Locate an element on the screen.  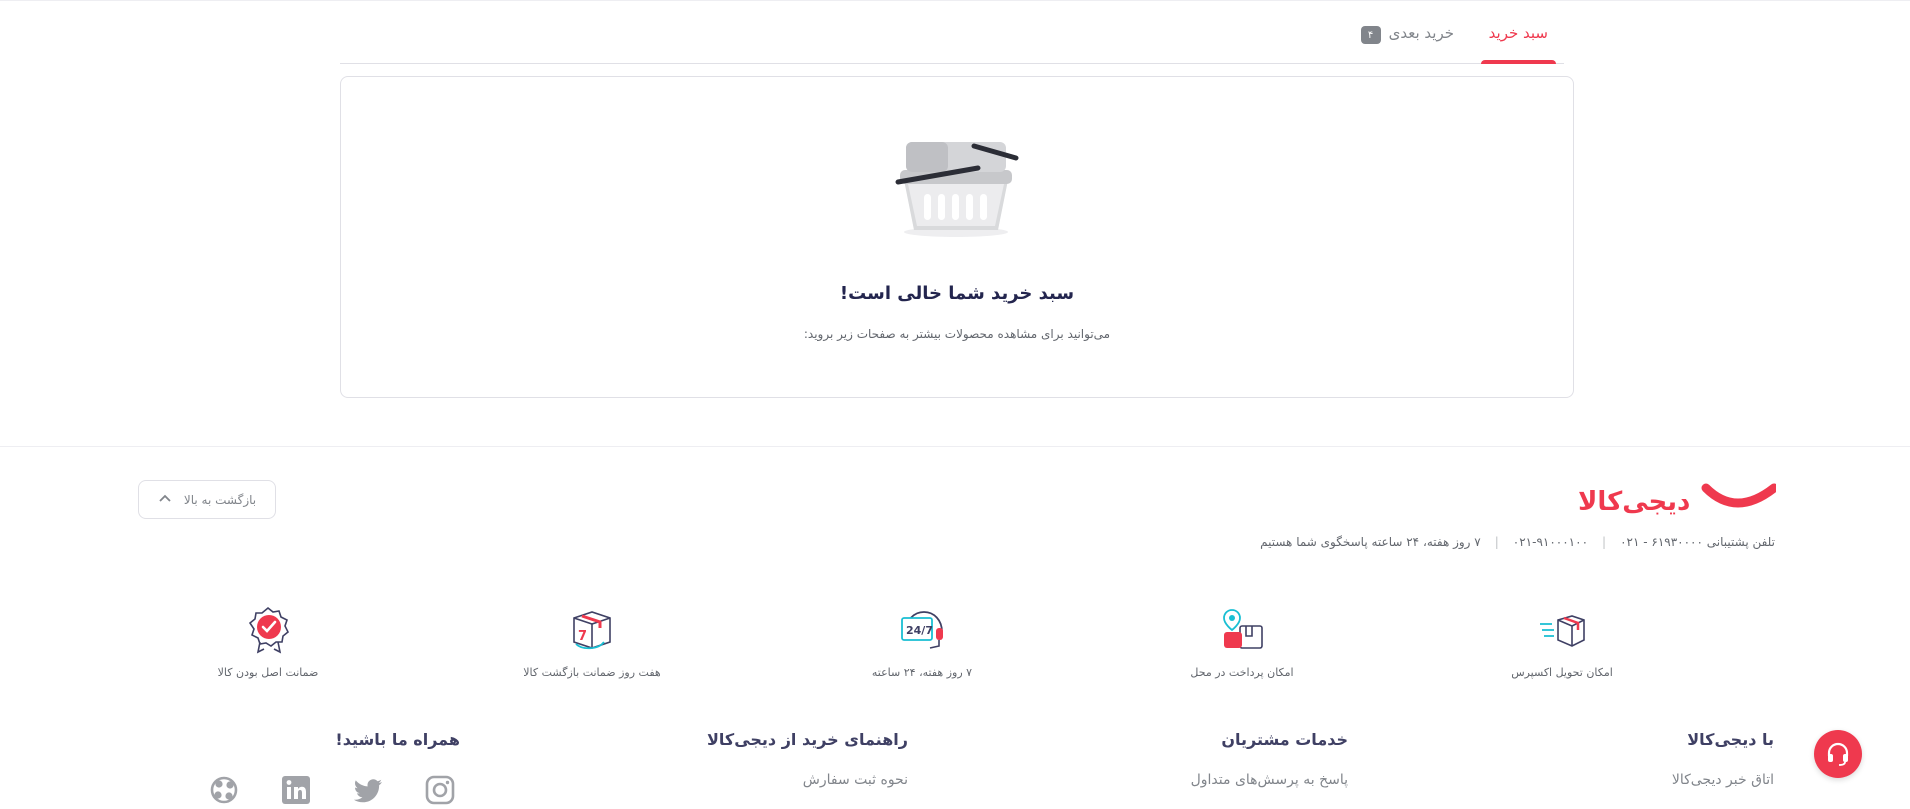
support-24-7-icon: 24/7 is located at coordinates (922, 630).